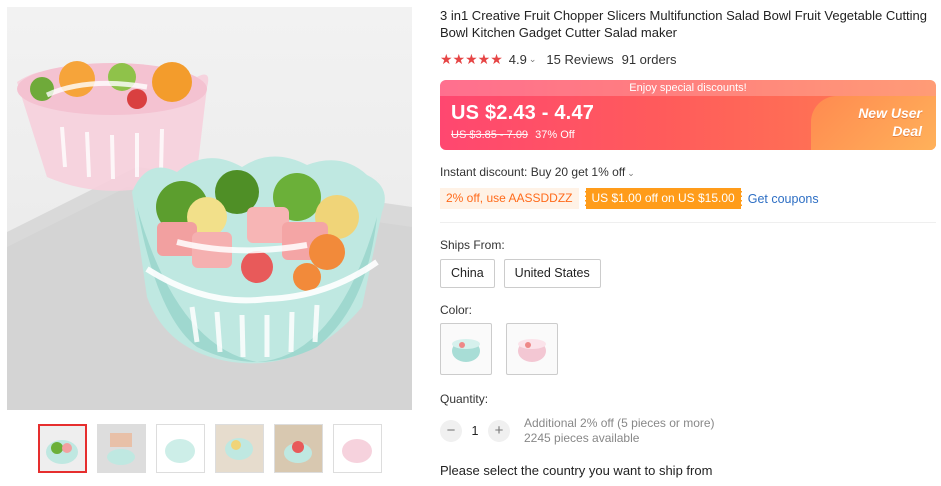 The width and height of the screenshot is (941, 486). What do you see at coordinates (467, 273) in the screenshot?
I see `ships-from-china: China` at bounding box center [467, 273].